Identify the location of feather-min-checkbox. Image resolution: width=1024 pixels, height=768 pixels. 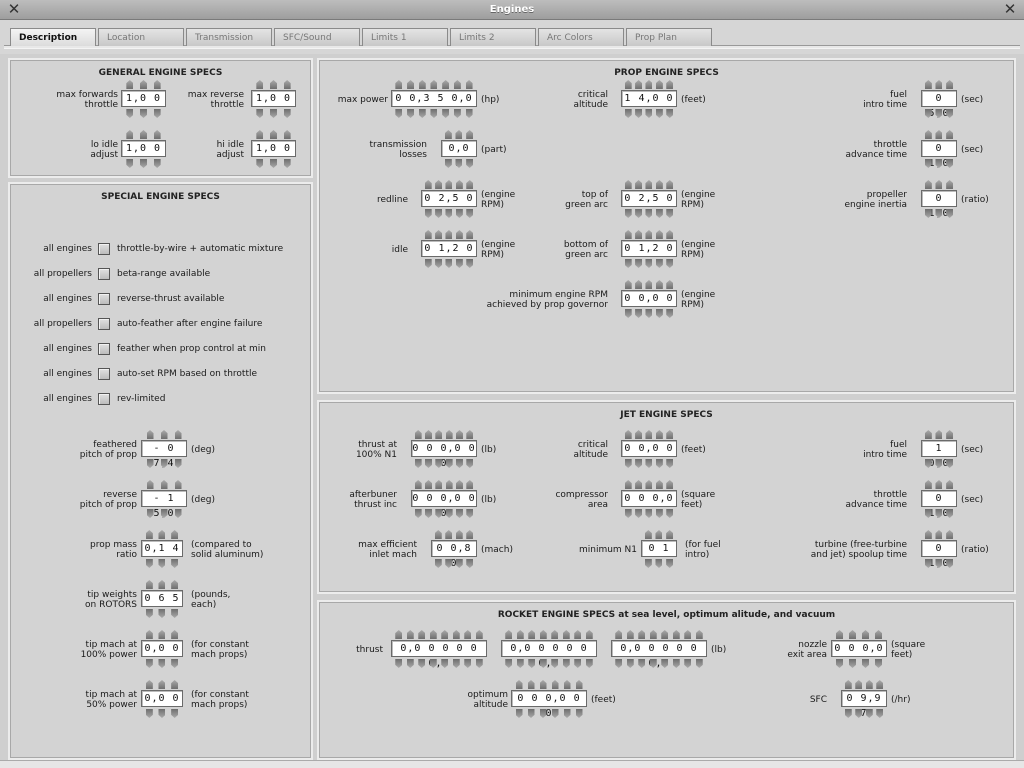
(104, 349).